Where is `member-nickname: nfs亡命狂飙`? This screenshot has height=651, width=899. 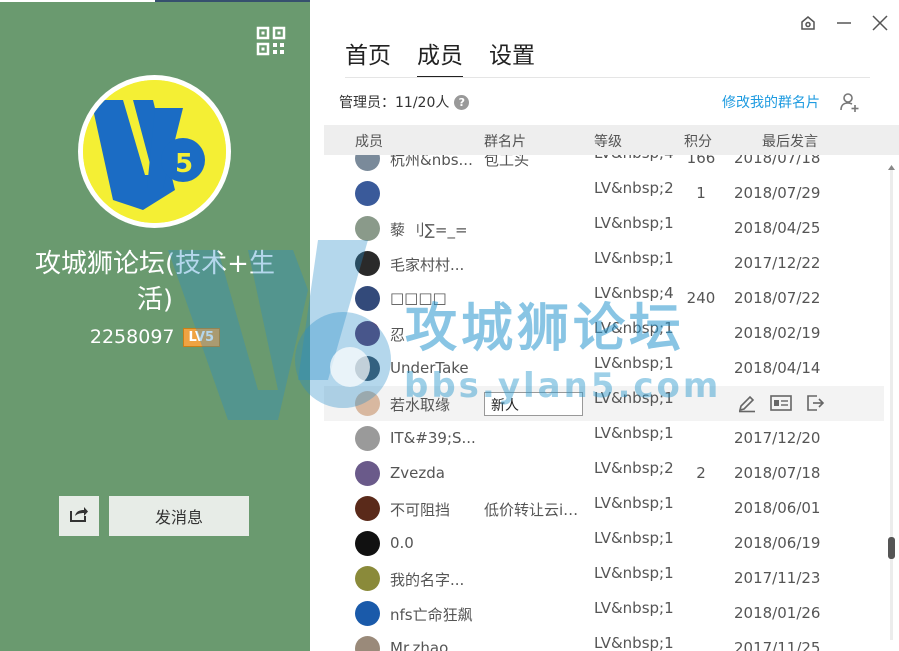
member-nickname: nfs亡命狂飙 is located at coordinates (435, 614).